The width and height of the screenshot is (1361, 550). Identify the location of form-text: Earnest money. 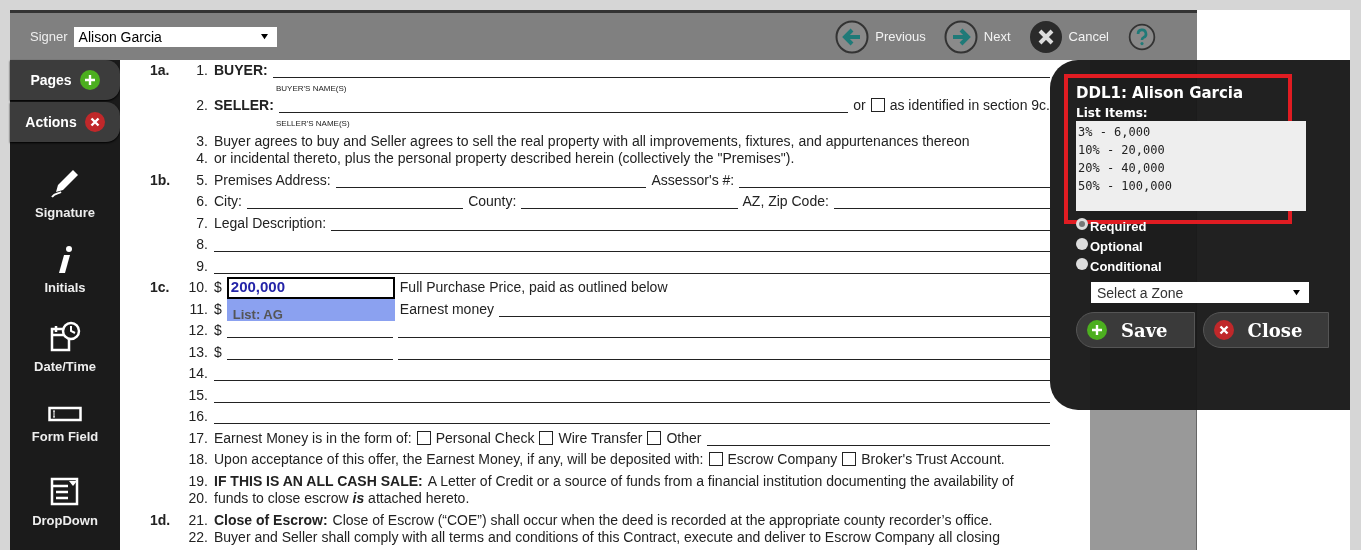
(446, 308).